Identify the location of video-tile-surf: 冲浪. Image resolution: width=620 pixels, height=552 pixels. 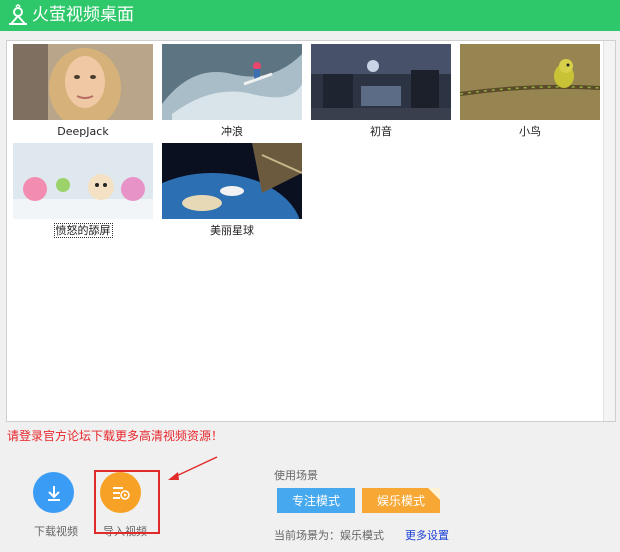
(232, 91).